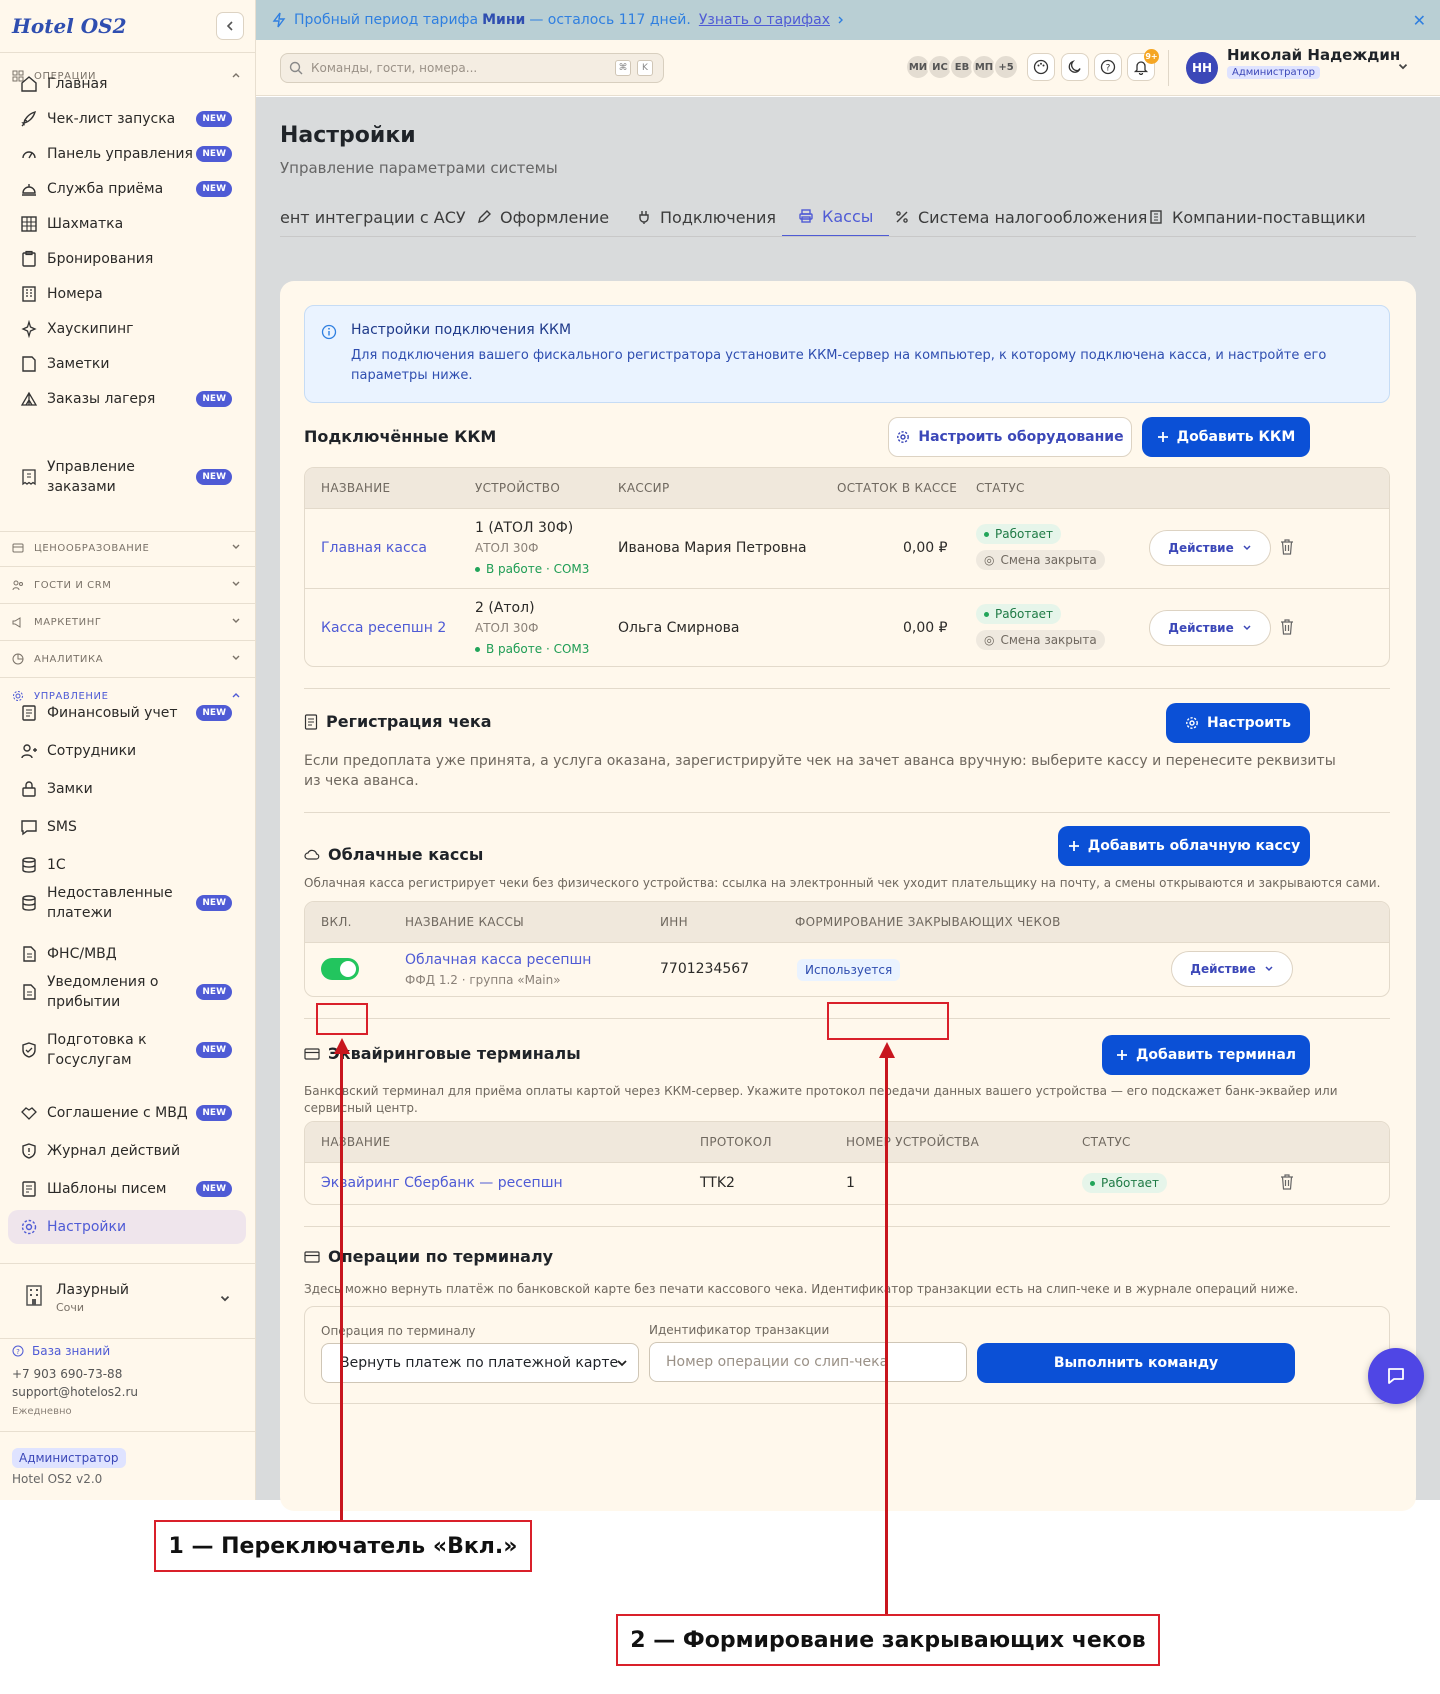 The image size is (1440, 1694). I want to click on tab-connections: Подключения, so click(706, 216).